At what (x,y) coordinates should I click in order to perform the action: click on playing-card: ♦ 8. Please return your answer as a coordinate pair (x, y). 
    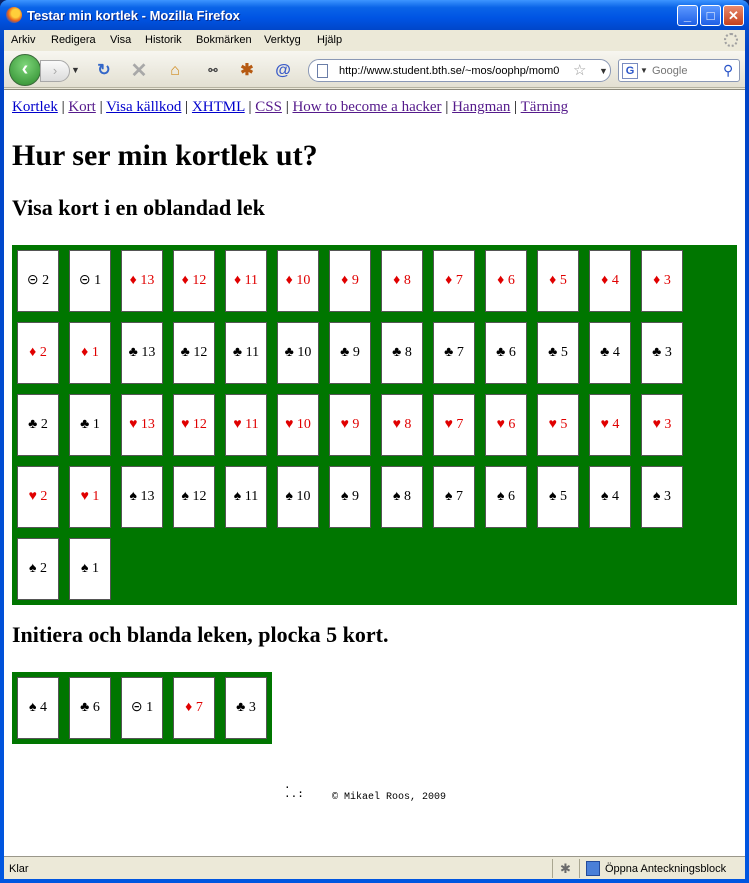
    Looking at the image, I should click on (402, 281).